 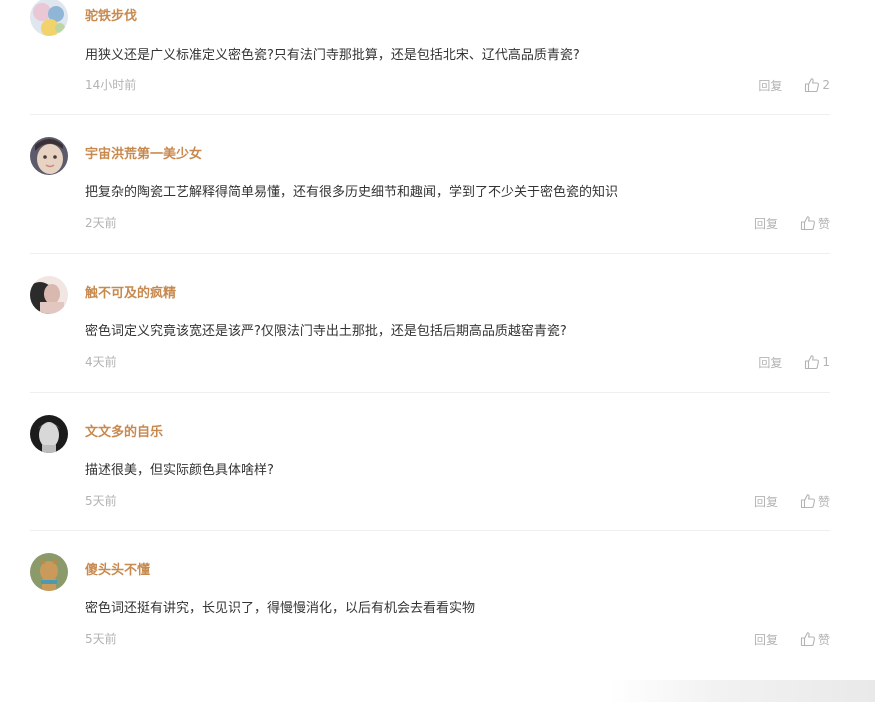 I want to click on like-button: 1, so click(x=817, y=362).